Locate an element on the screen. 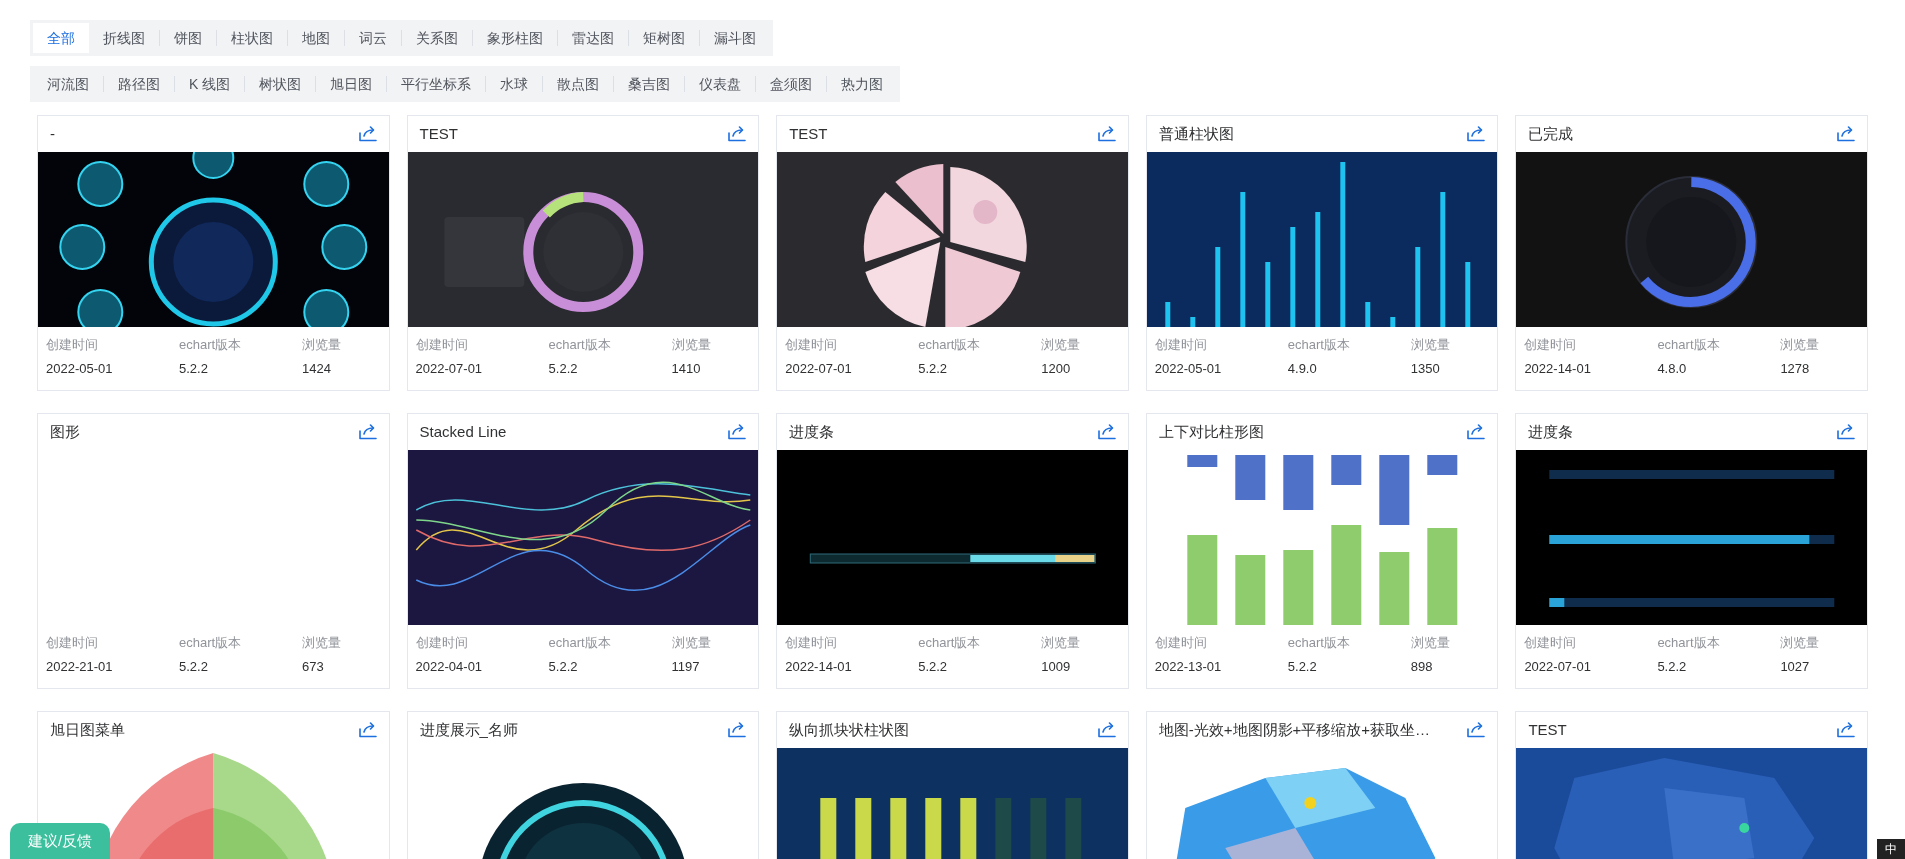 Image resolution: width=1905 pixels, height=859 pixels. chart-card: TEST 创建时间 echart版本 浏览量 2022-07-01 5.2.2 1410 is located at coordinates (583, 253).